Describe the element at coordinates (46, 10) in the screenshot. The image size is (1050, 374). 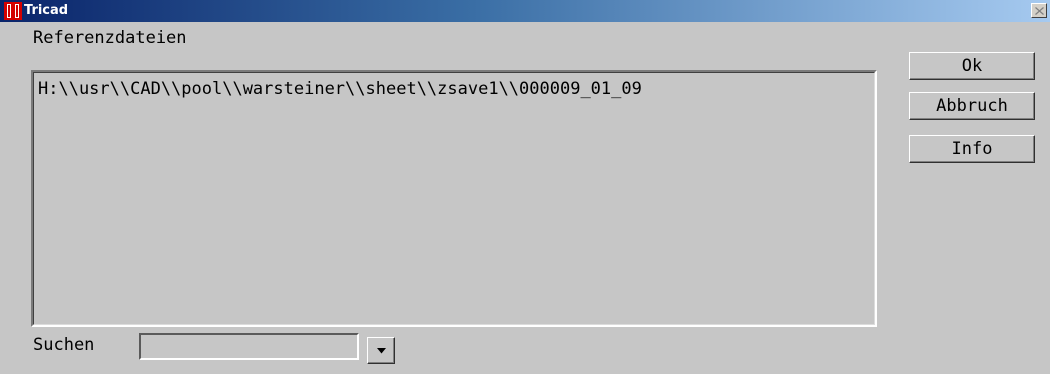
I see `window-title: Tricad` at that location.